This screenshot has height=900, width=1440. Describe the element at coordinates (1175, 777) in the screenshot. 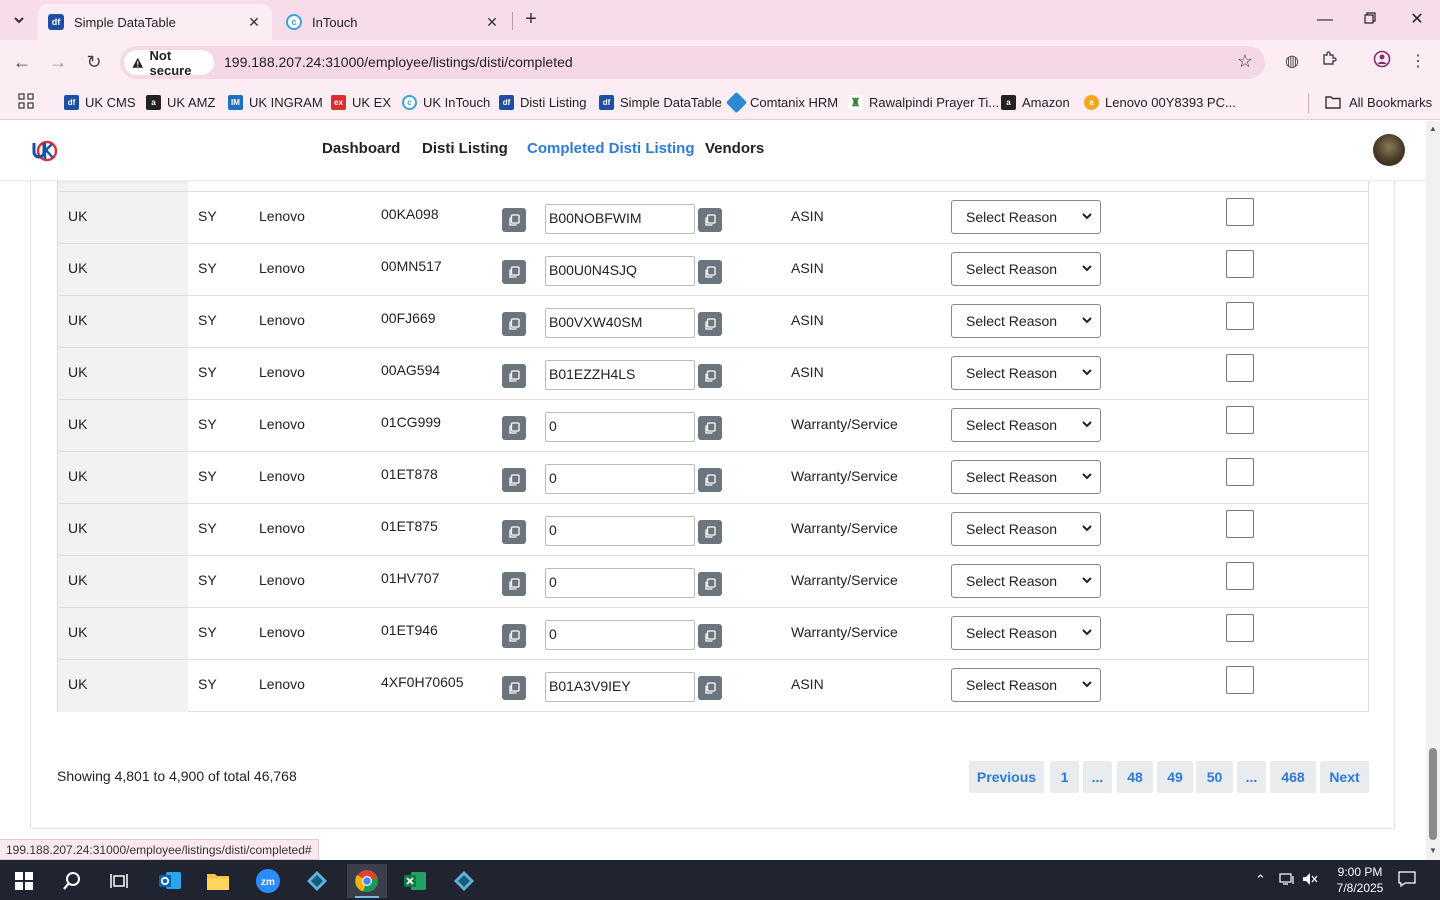

I see `page-button-49: 49` at that location.